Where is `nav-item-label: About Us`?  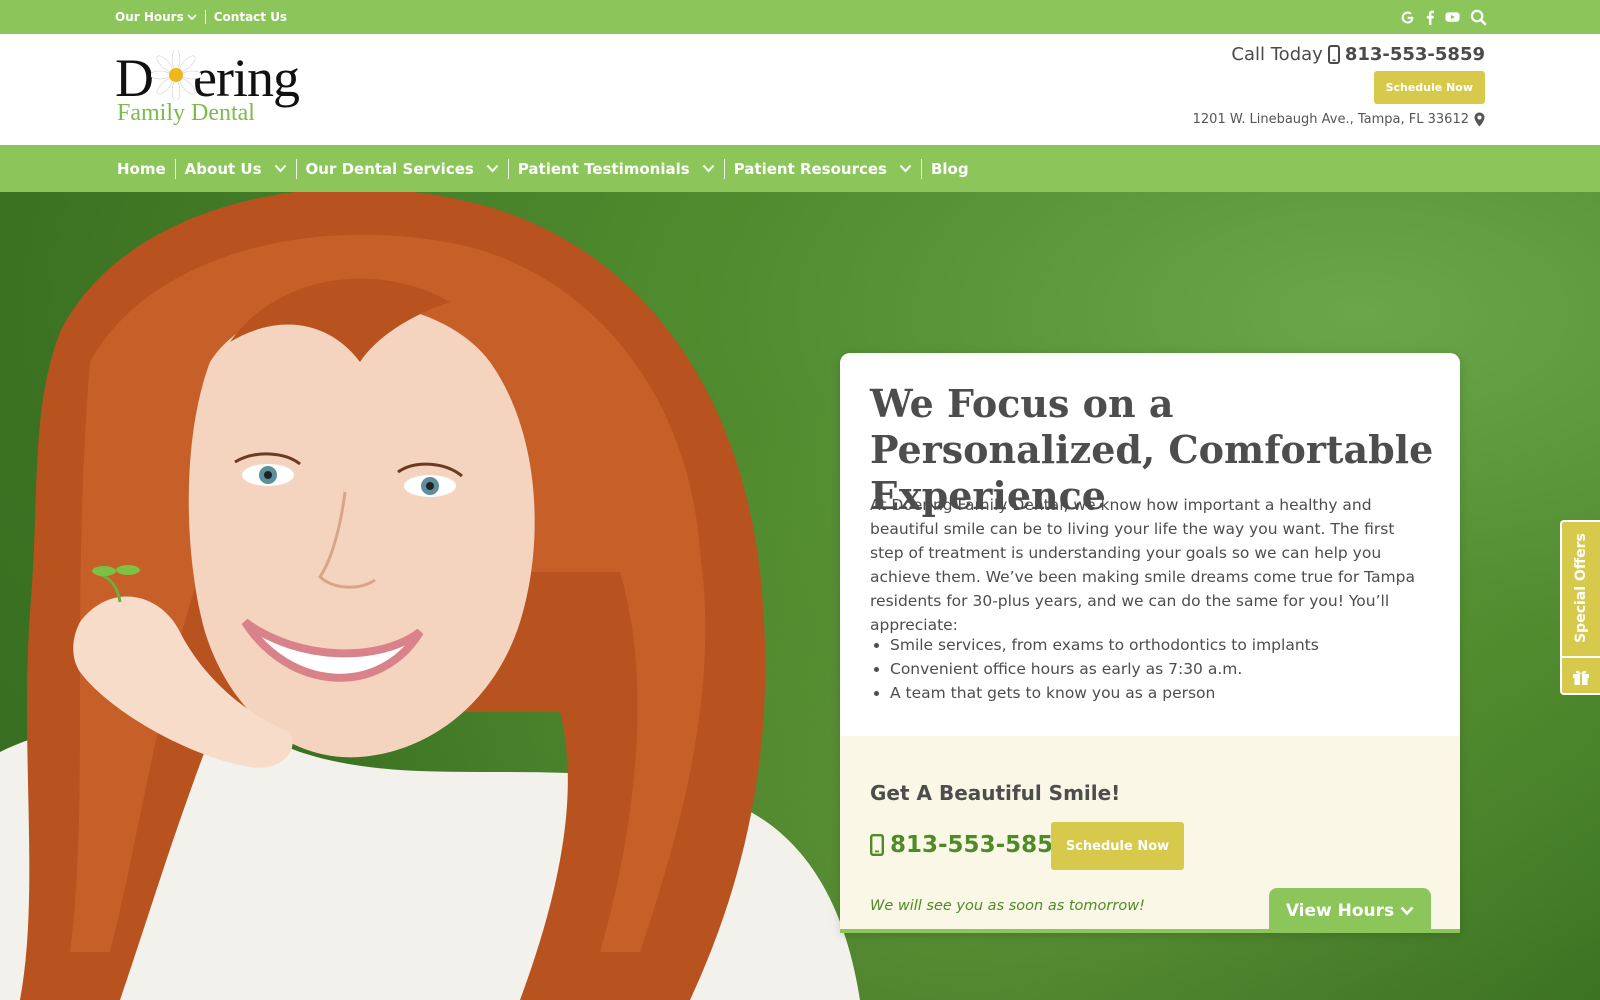 nav-item-label: About Us is located at coordinates (223, 168).